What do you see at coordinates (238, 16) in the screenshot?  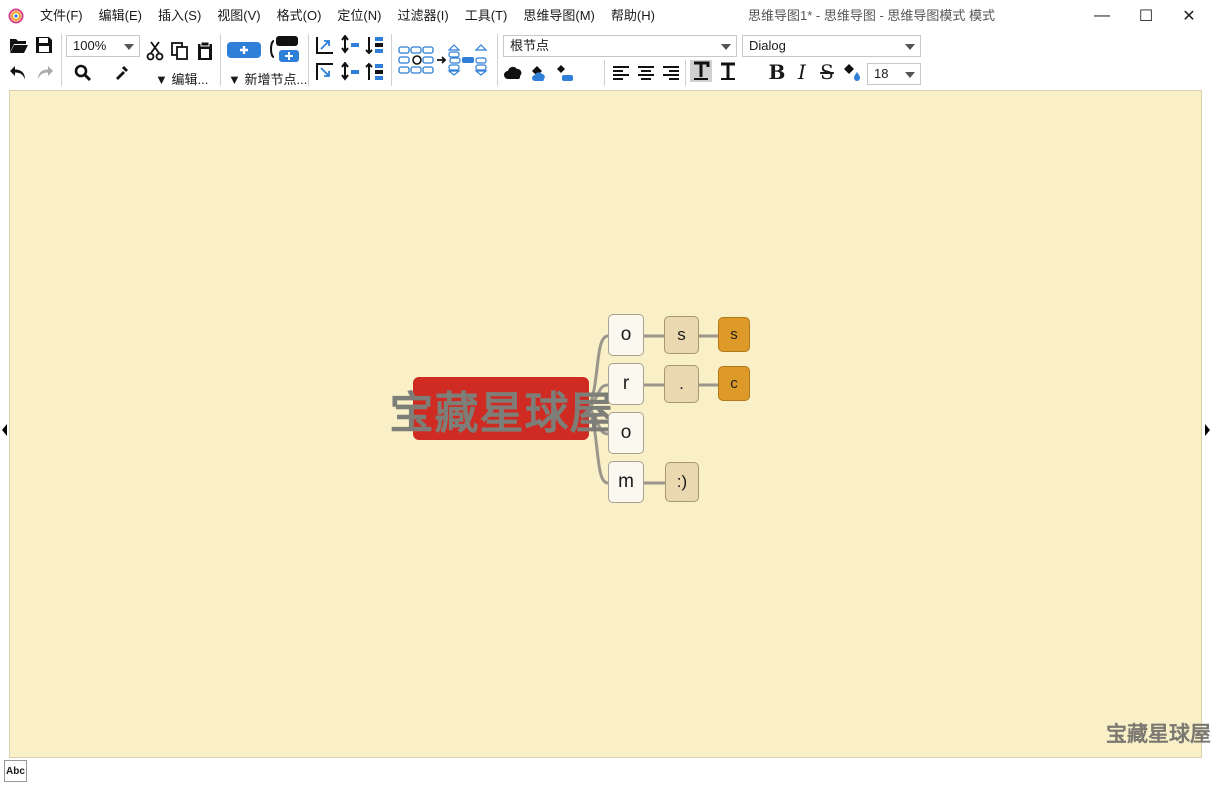 I see `menu-view: 视图(V)` at bounding box center [238, 16].